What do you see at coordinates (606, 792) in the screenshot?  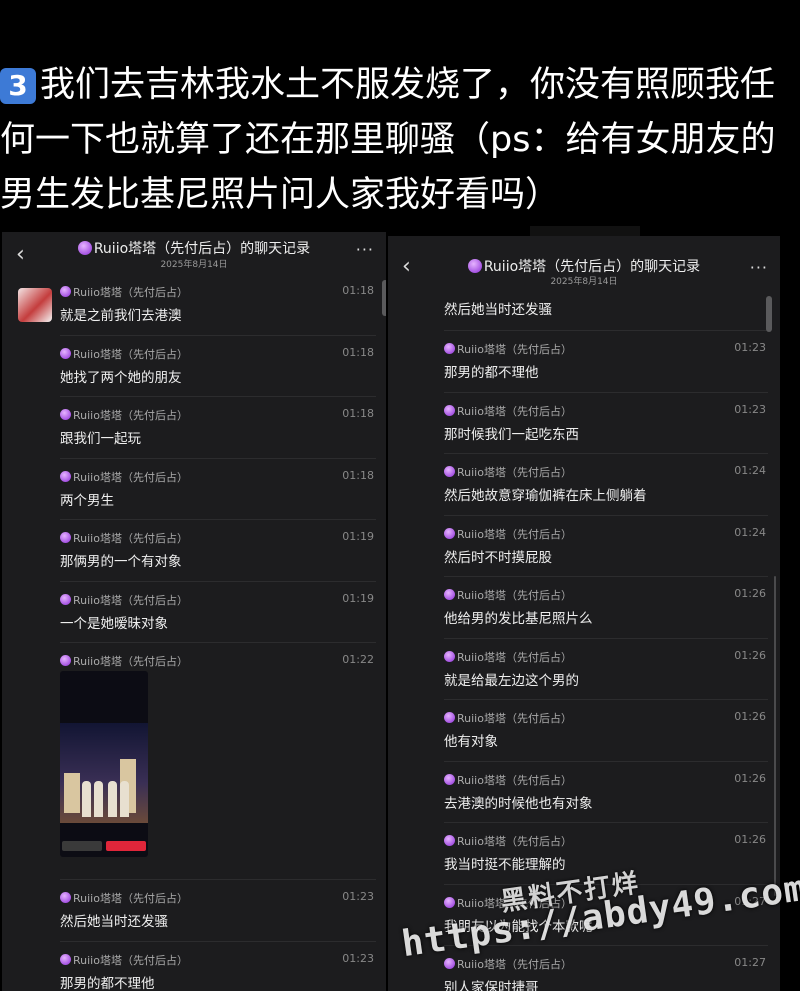 I see `list-item: Ruiio塔塔（先付后占） 01:26 去港澳的时候他也有对象` at bounding box center [606, 792].